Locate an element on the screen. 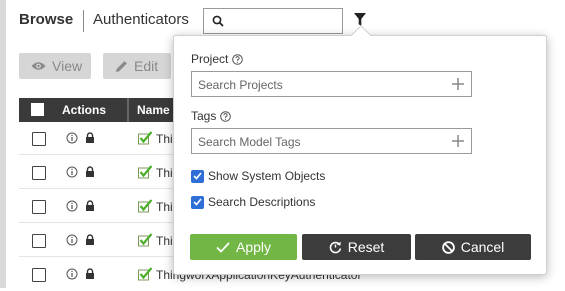  left-panel-edge is located at coordinates (3, 144).